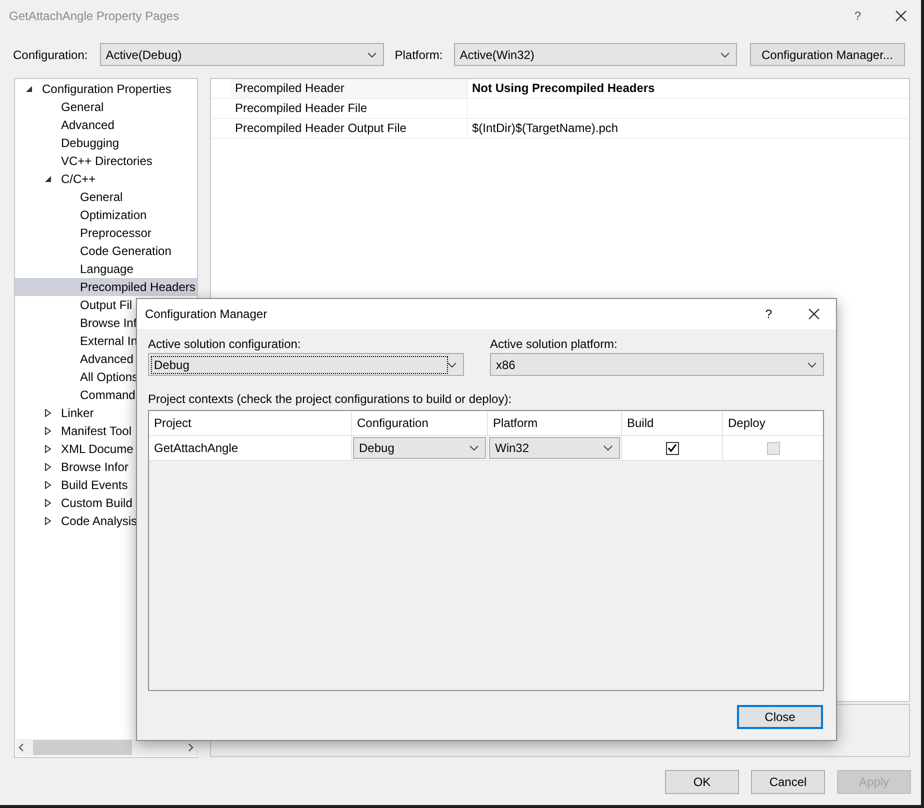  Describe the element at coordinates (595, 54) in the screenshot. I see `platform-dropdown: Active(Win32)` at that location.